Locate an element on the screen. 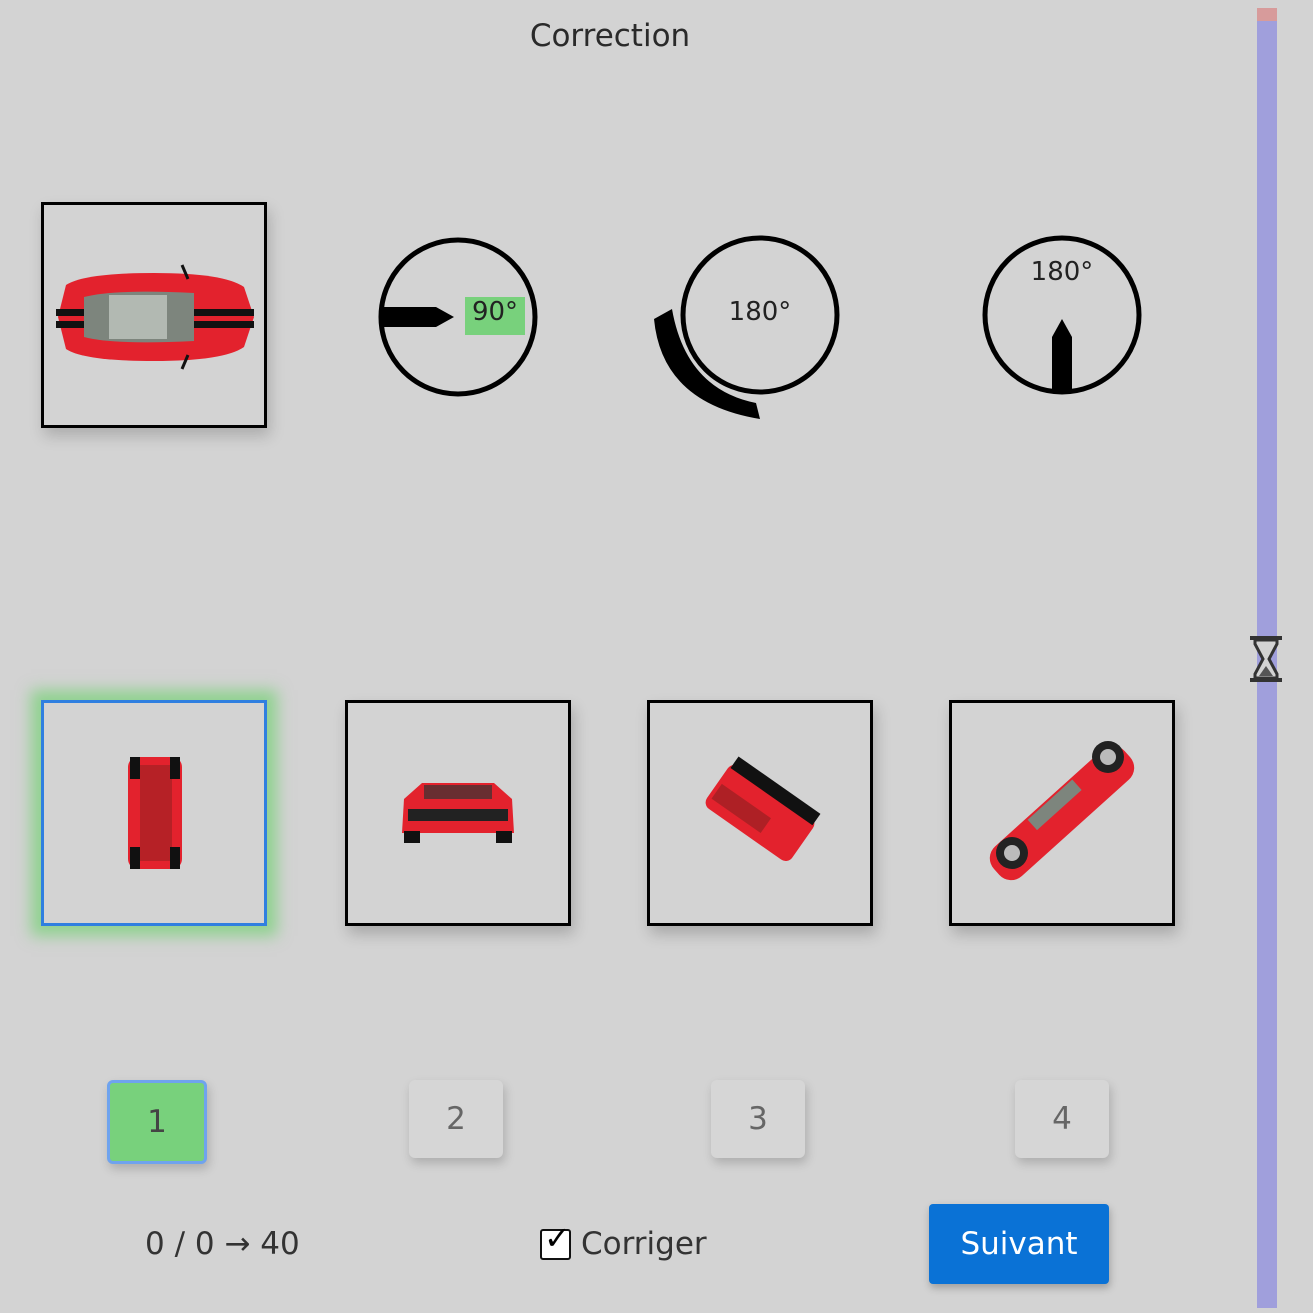 The image size is (1313, 1313). rotate-left-arrow-icon is located at coordinates (417, 317).